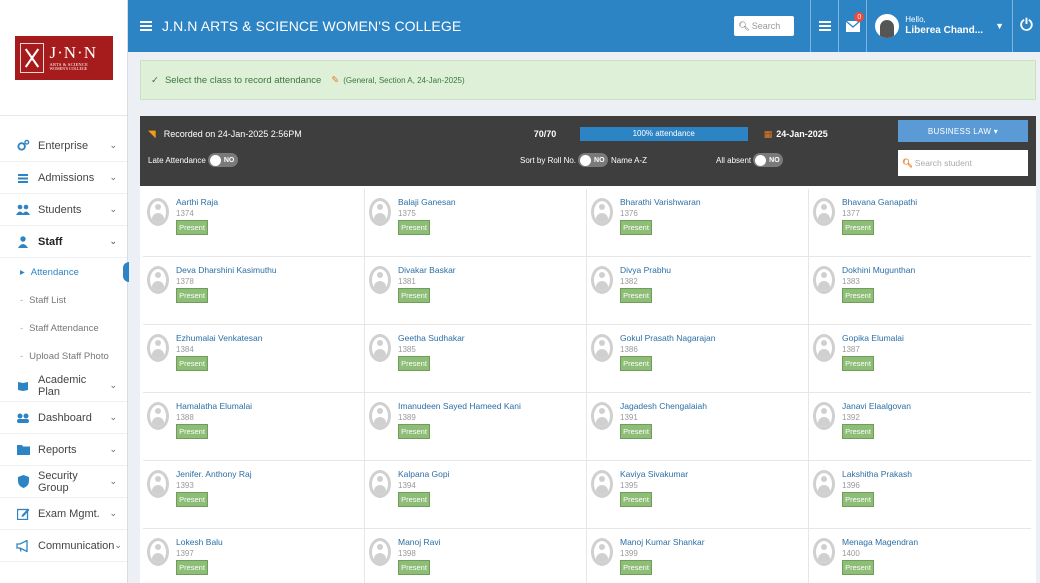  Describe the element at coordinates (880, 542) in the screenshot. I see `student-name: Menaga Magendran` at that location.